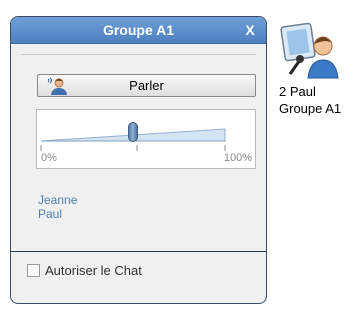 The image size is (353, 309). What do you see at coordinates (58, 200) in the screenshot?
I see `member-name: Jeanne` at bounding box center [58, 200].